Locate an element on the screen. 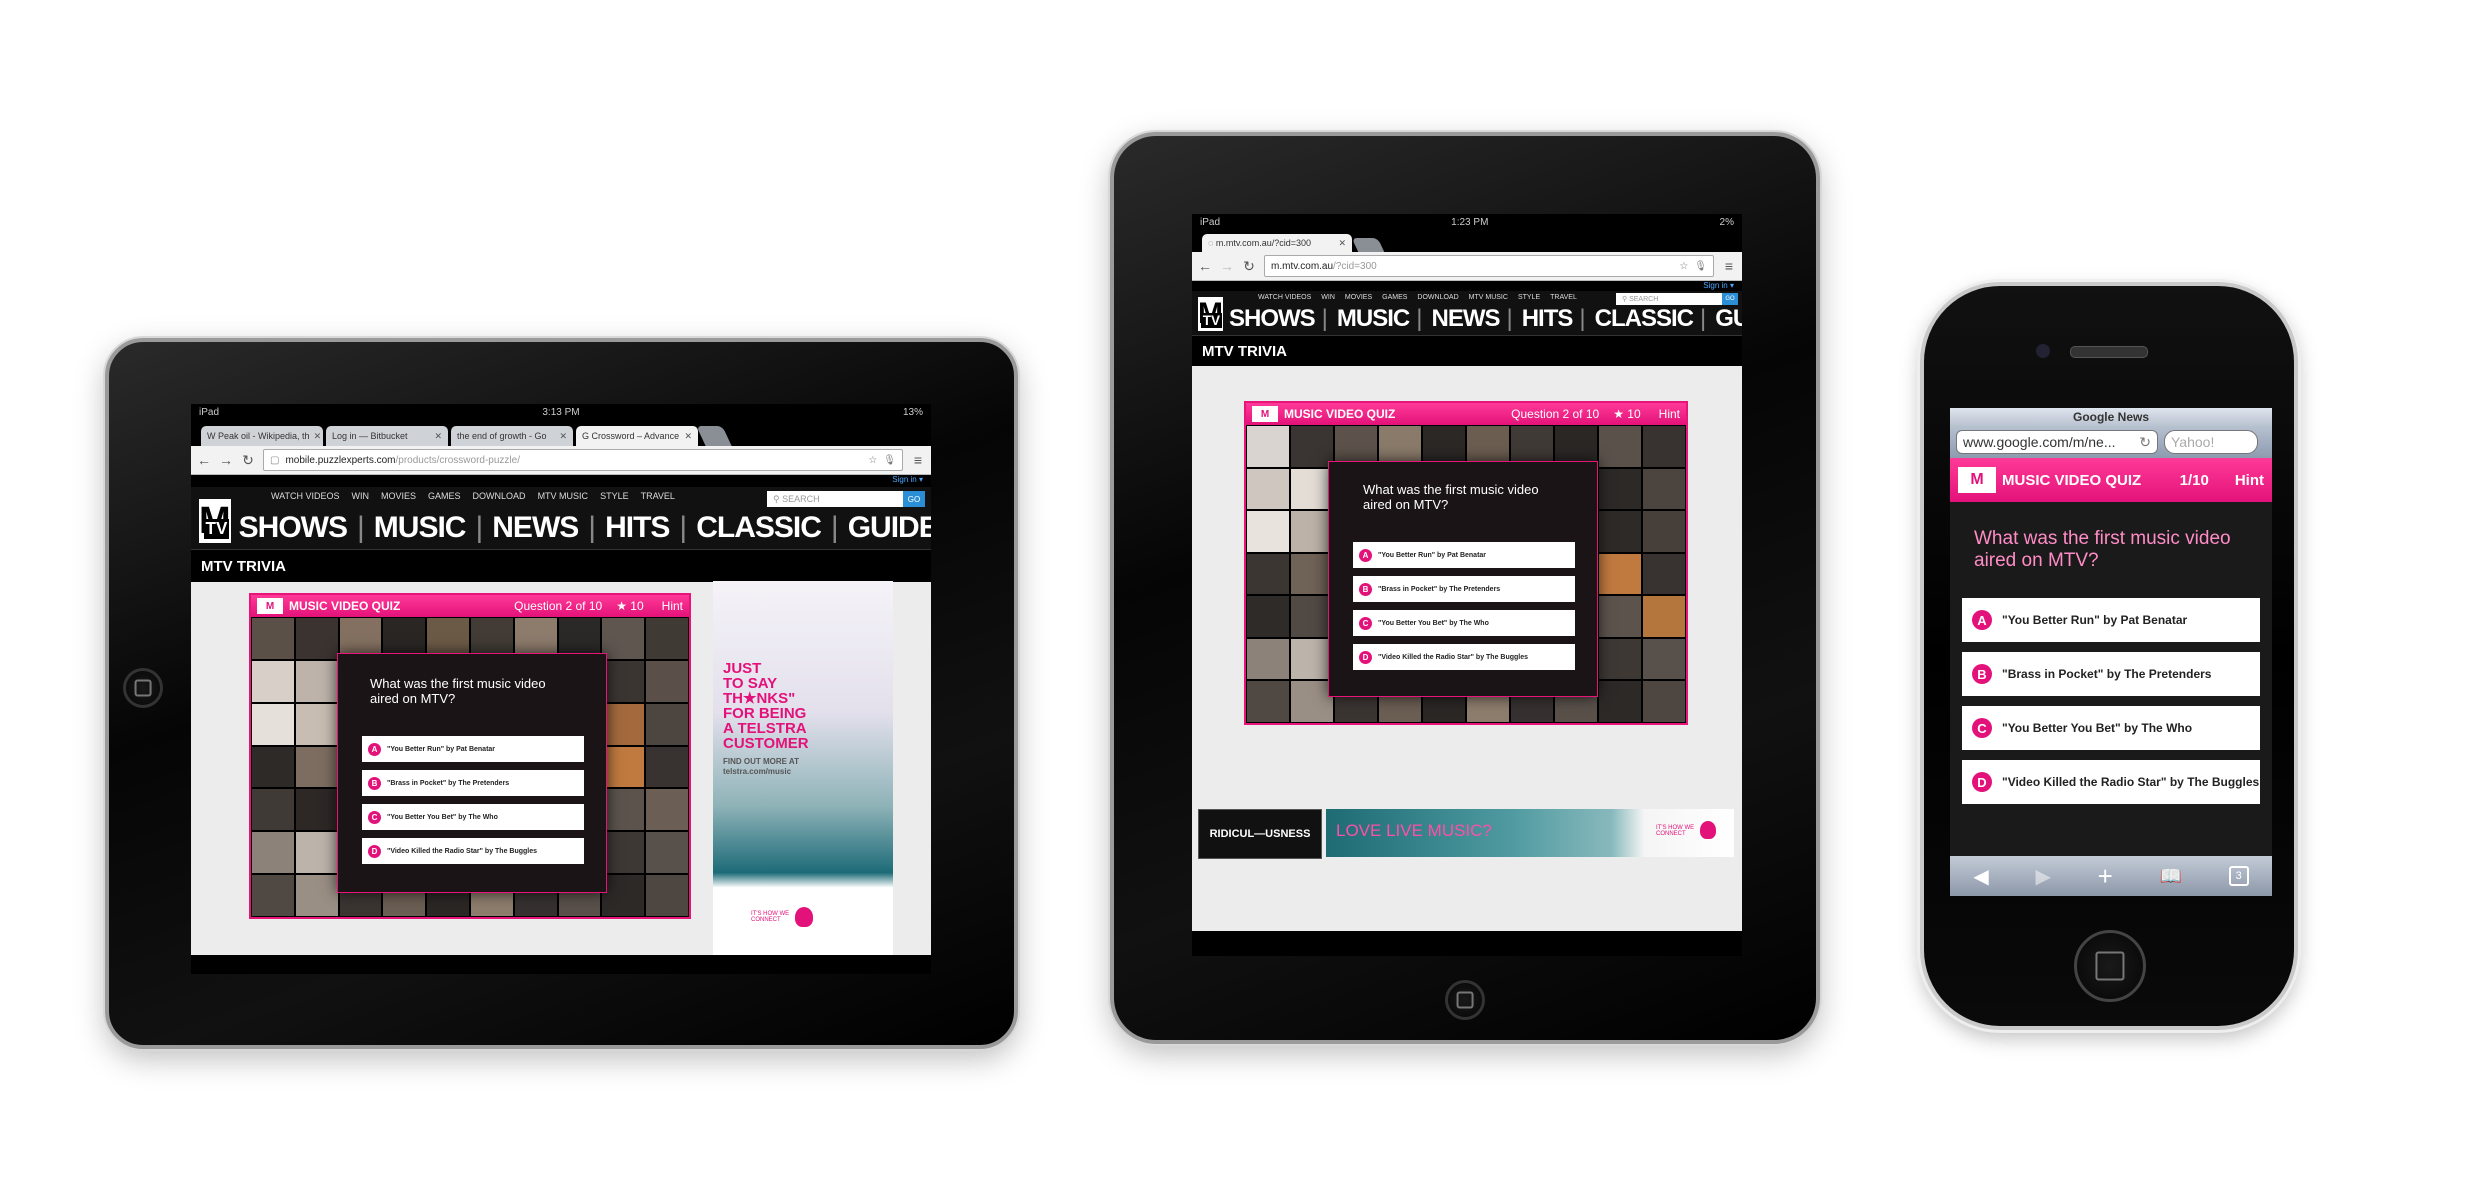 The height and width of the screenshot is (1202, 2480). tab-crossword: G Crossword – Advance ✕ is located at coordinates (637, 436).